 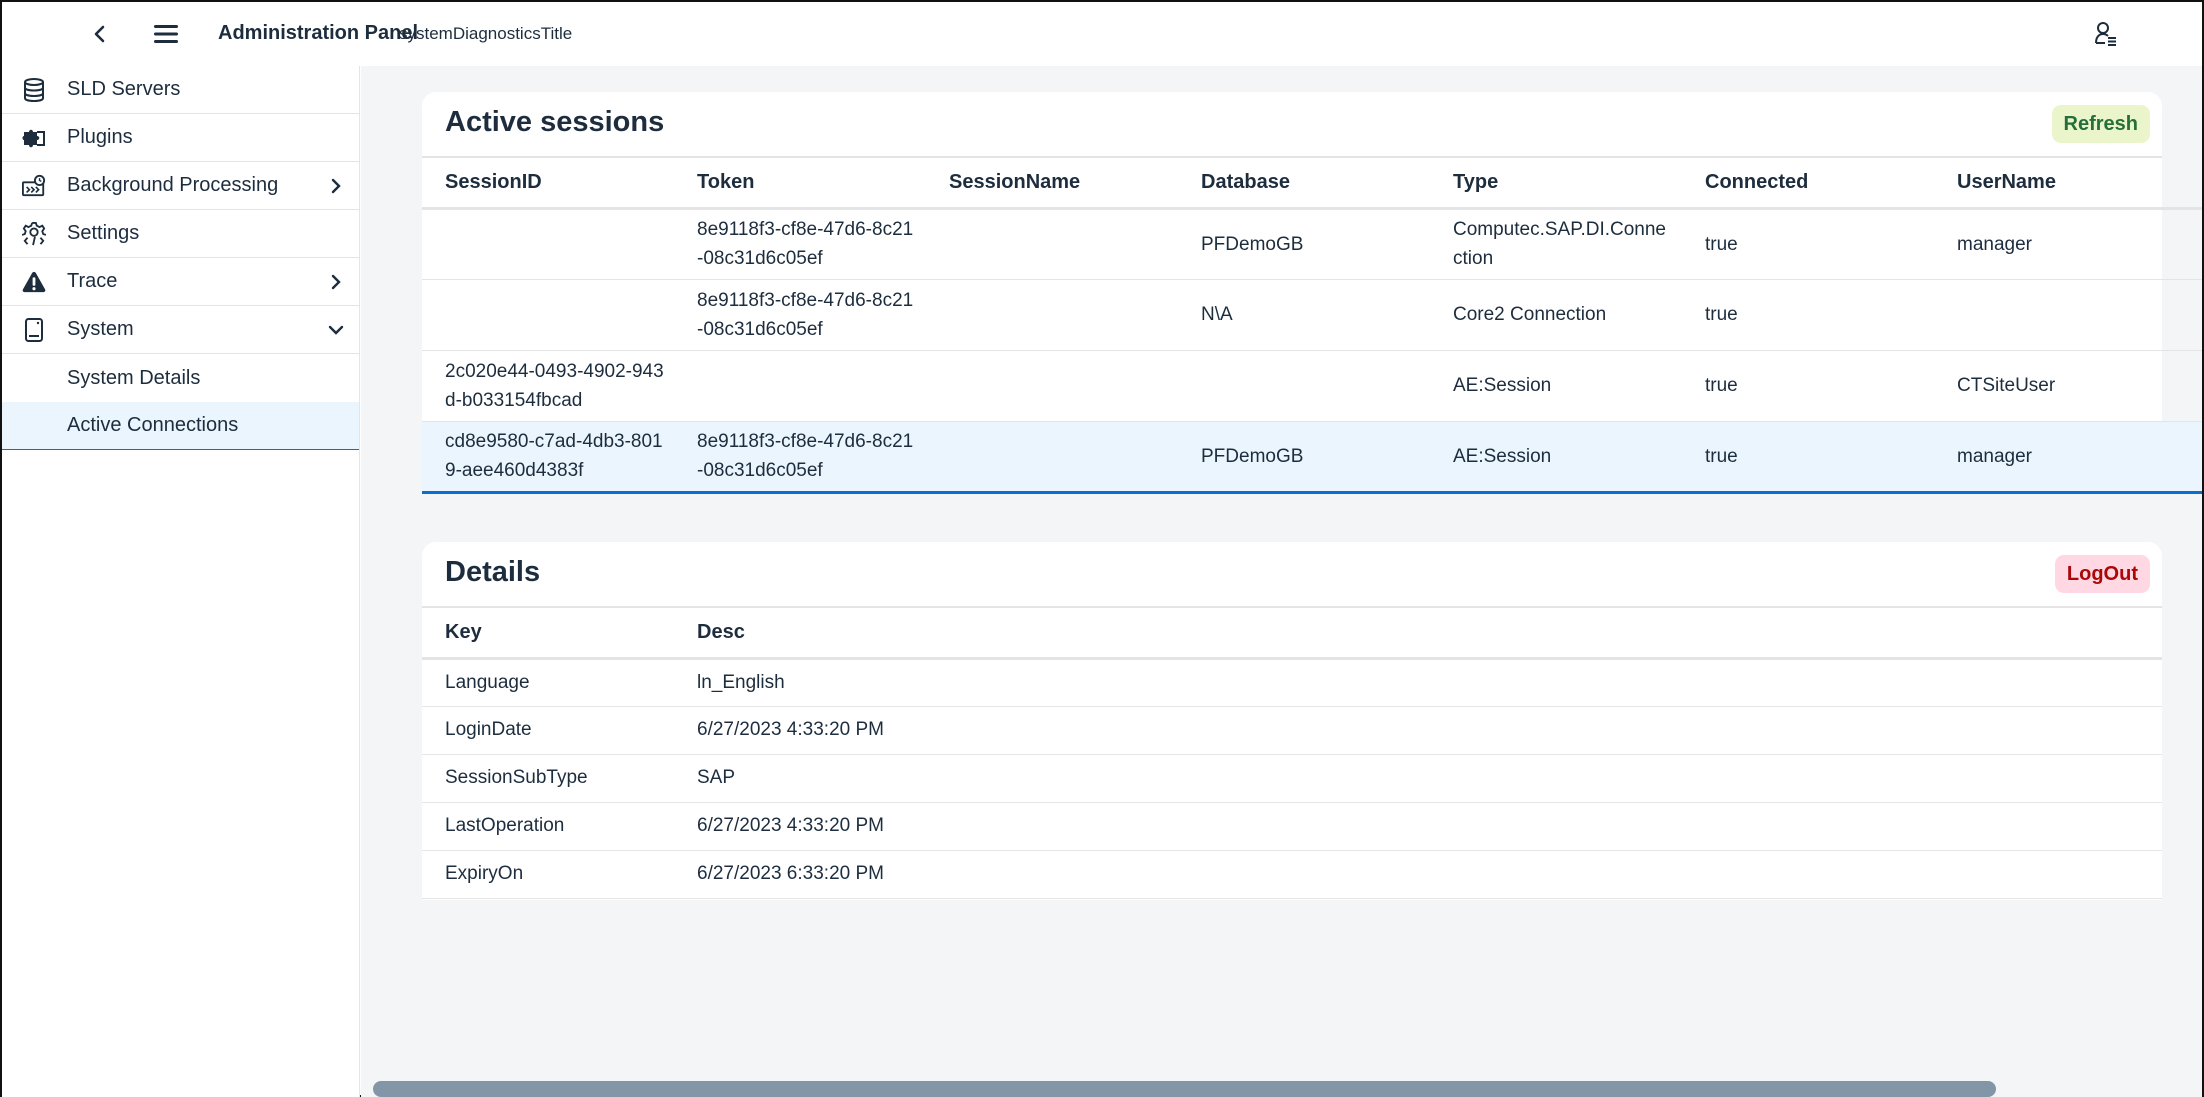 What do you see at coordinates (1418, 682) in the screenshot?
I see `cell-desc: ln_English` at bounding box center [1418, 682].